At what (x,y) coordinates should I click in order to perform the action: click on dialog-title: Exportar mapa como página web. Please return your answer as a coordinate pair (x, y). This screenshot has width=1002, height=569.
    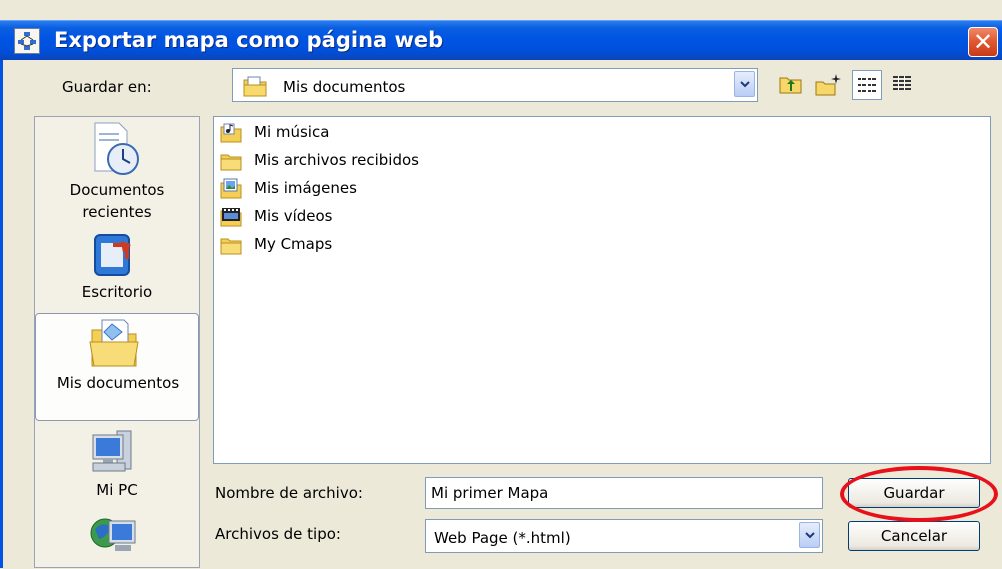
    Looking at the image, I should click on (249, 40).